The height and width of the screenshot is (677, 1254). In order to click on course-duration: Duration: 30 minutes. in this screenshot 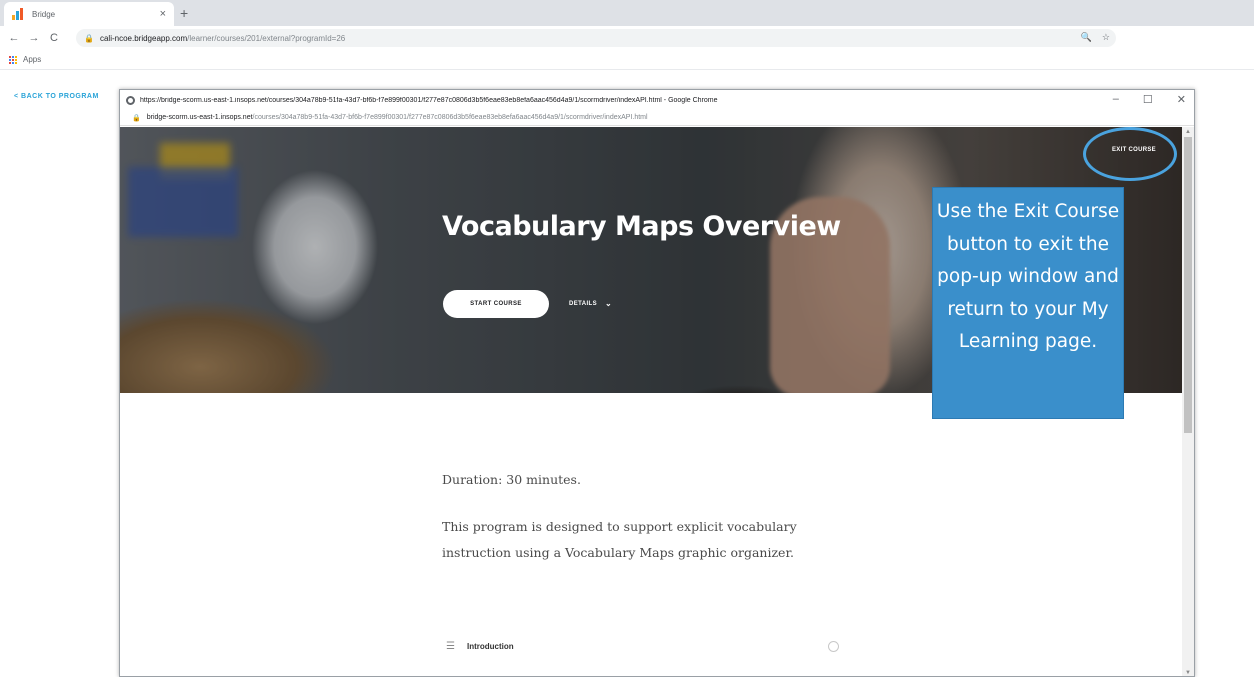, I will do `click(511, 479)`.